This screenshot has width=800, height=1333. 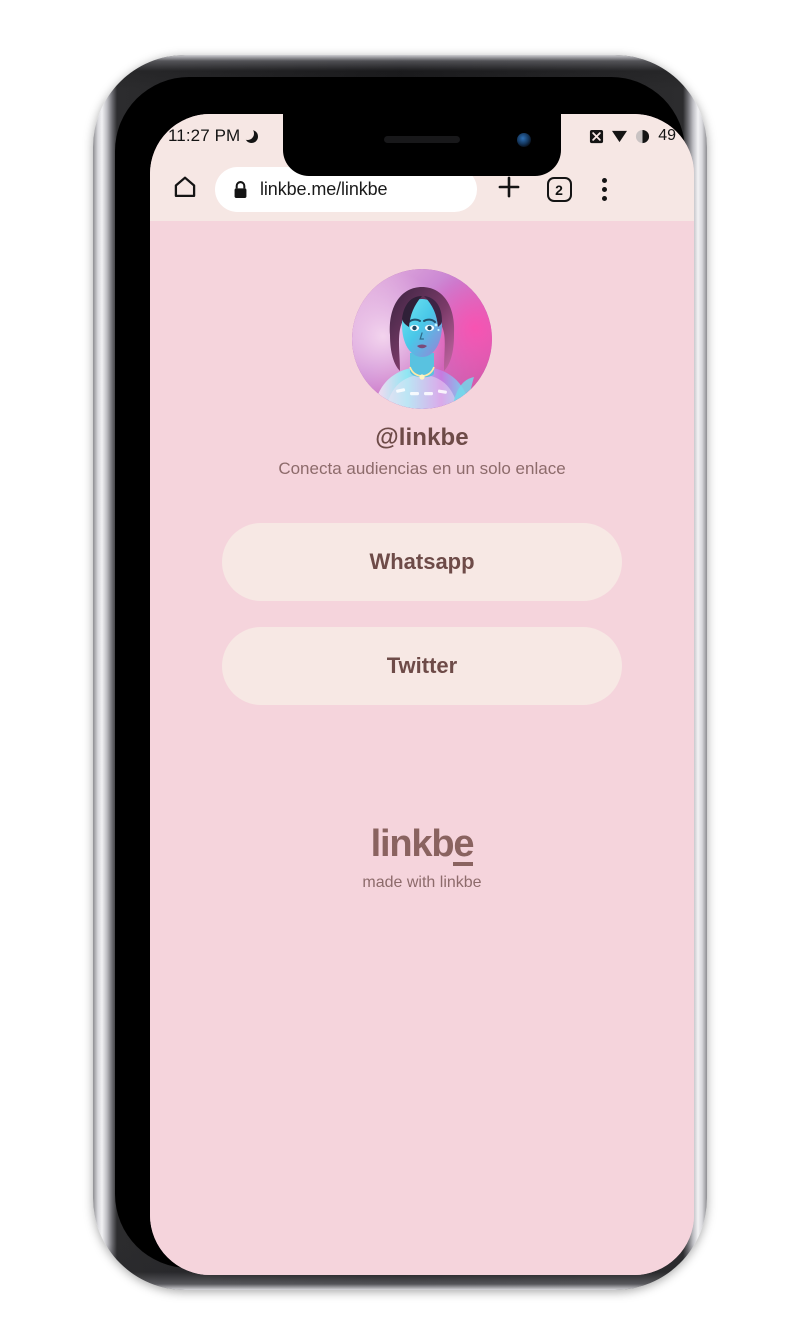 What do you see at coordinates (240, 189) in the screenshot?
I see `lock-icon` at bounding box center [240, 189].